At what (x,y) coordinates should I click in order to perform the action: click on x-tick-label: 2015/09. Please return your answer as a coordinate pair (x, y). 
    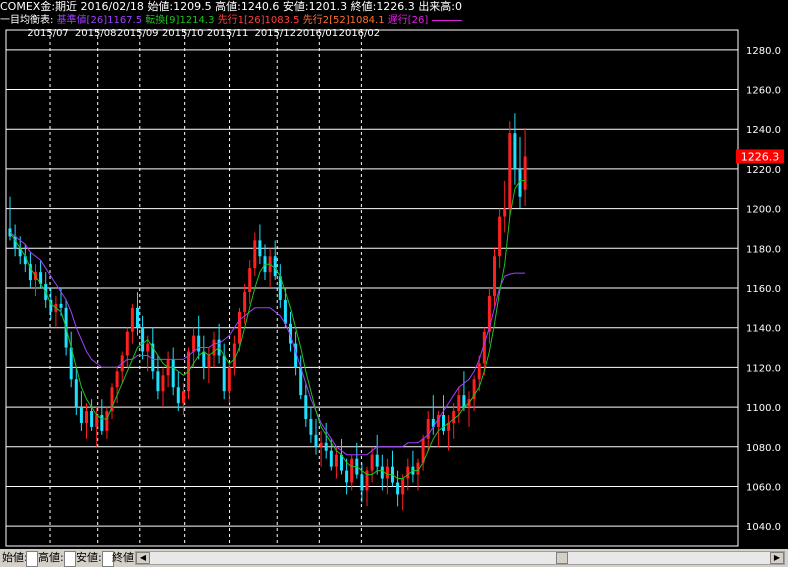
    Looking at the image, I should click on (138, 33).